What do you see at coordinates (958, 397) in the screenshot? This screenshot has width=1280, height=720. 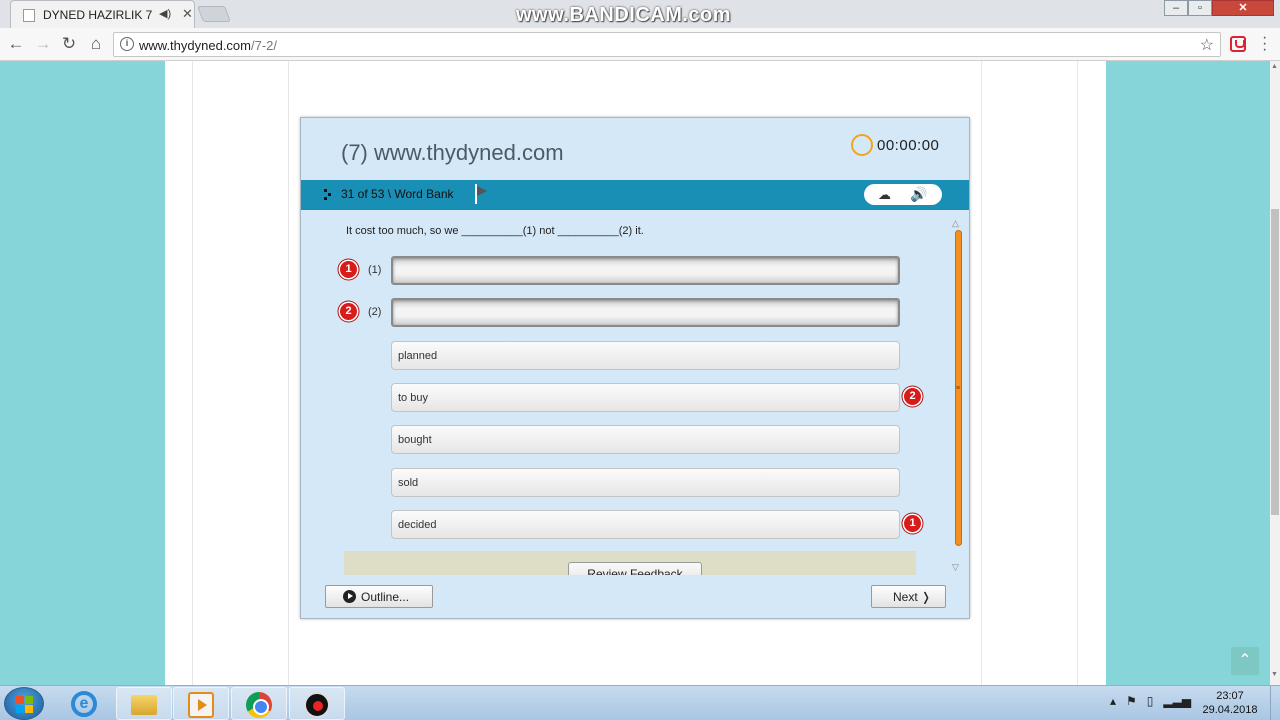 I see `content-scrollbar: △ ≡ ▽` at bounding box center [958, 397].